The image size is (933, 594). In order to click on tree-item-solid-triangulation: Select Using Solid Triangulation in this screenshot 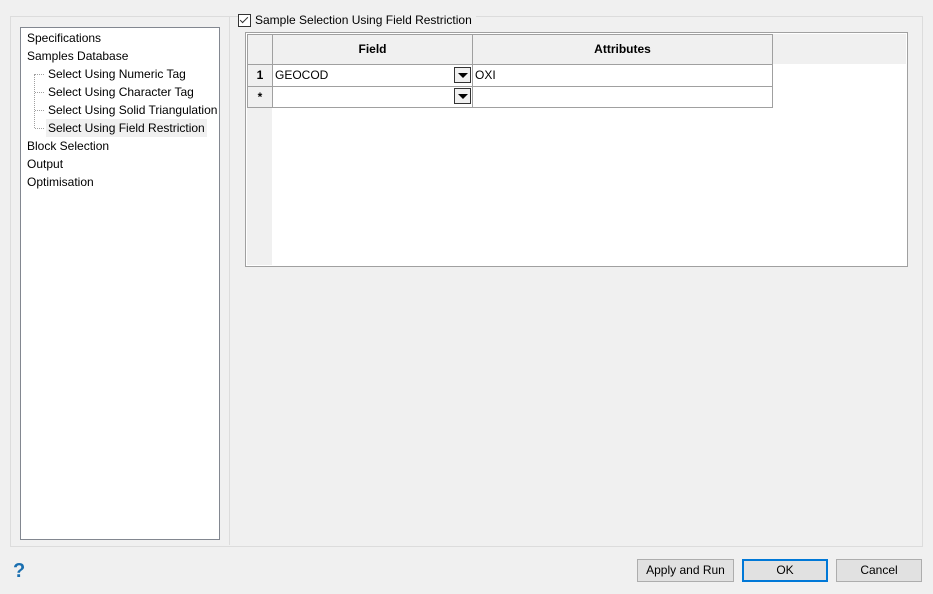, I will do `click(132, 110)`.